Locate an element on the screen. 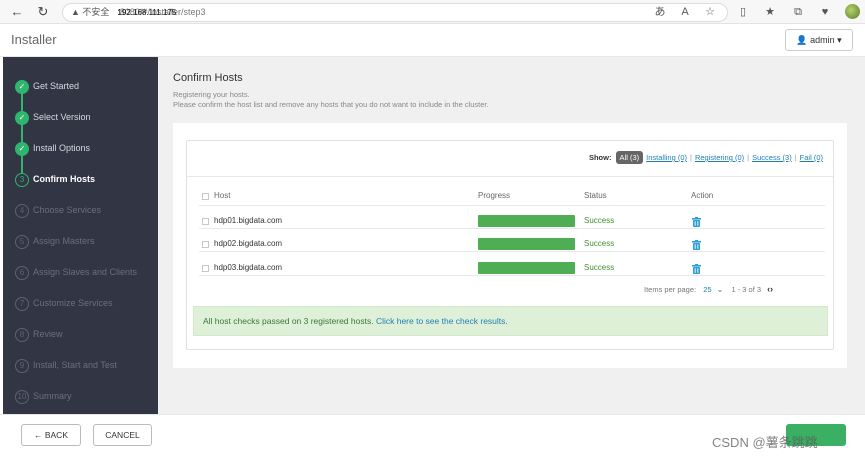  filter-success: Success (3) is located at coordinates (772, 157).